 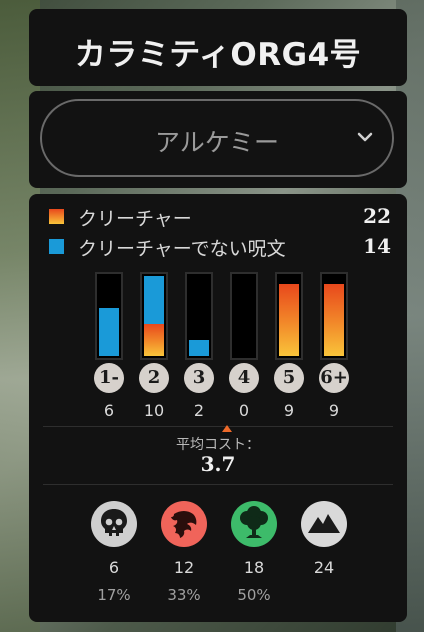 I want to click on cost-badge-2: 2, so click(x=154, y=378).